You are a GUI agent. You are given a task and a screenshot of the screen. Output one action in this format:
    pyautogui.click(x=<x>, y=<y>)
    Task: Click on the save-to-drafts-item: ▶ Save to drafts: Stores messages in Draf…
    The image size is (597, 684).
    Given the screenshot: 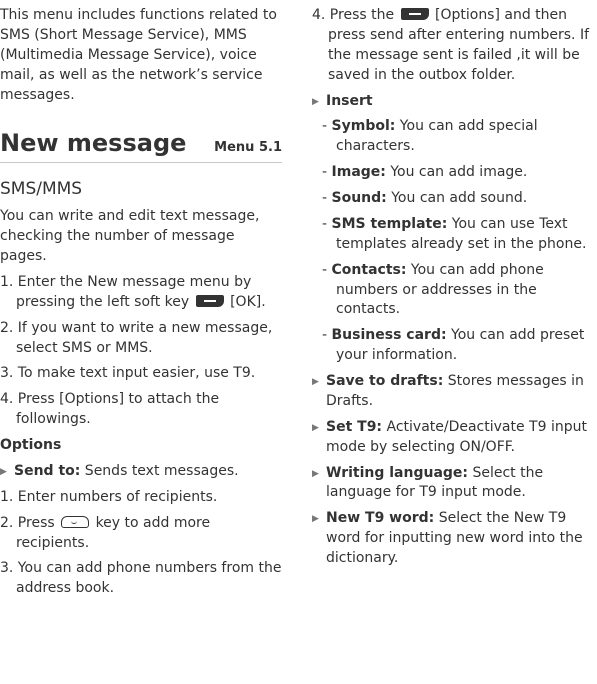 What is the action you would take?
    pyautogui.click(x=454, y=392)
    